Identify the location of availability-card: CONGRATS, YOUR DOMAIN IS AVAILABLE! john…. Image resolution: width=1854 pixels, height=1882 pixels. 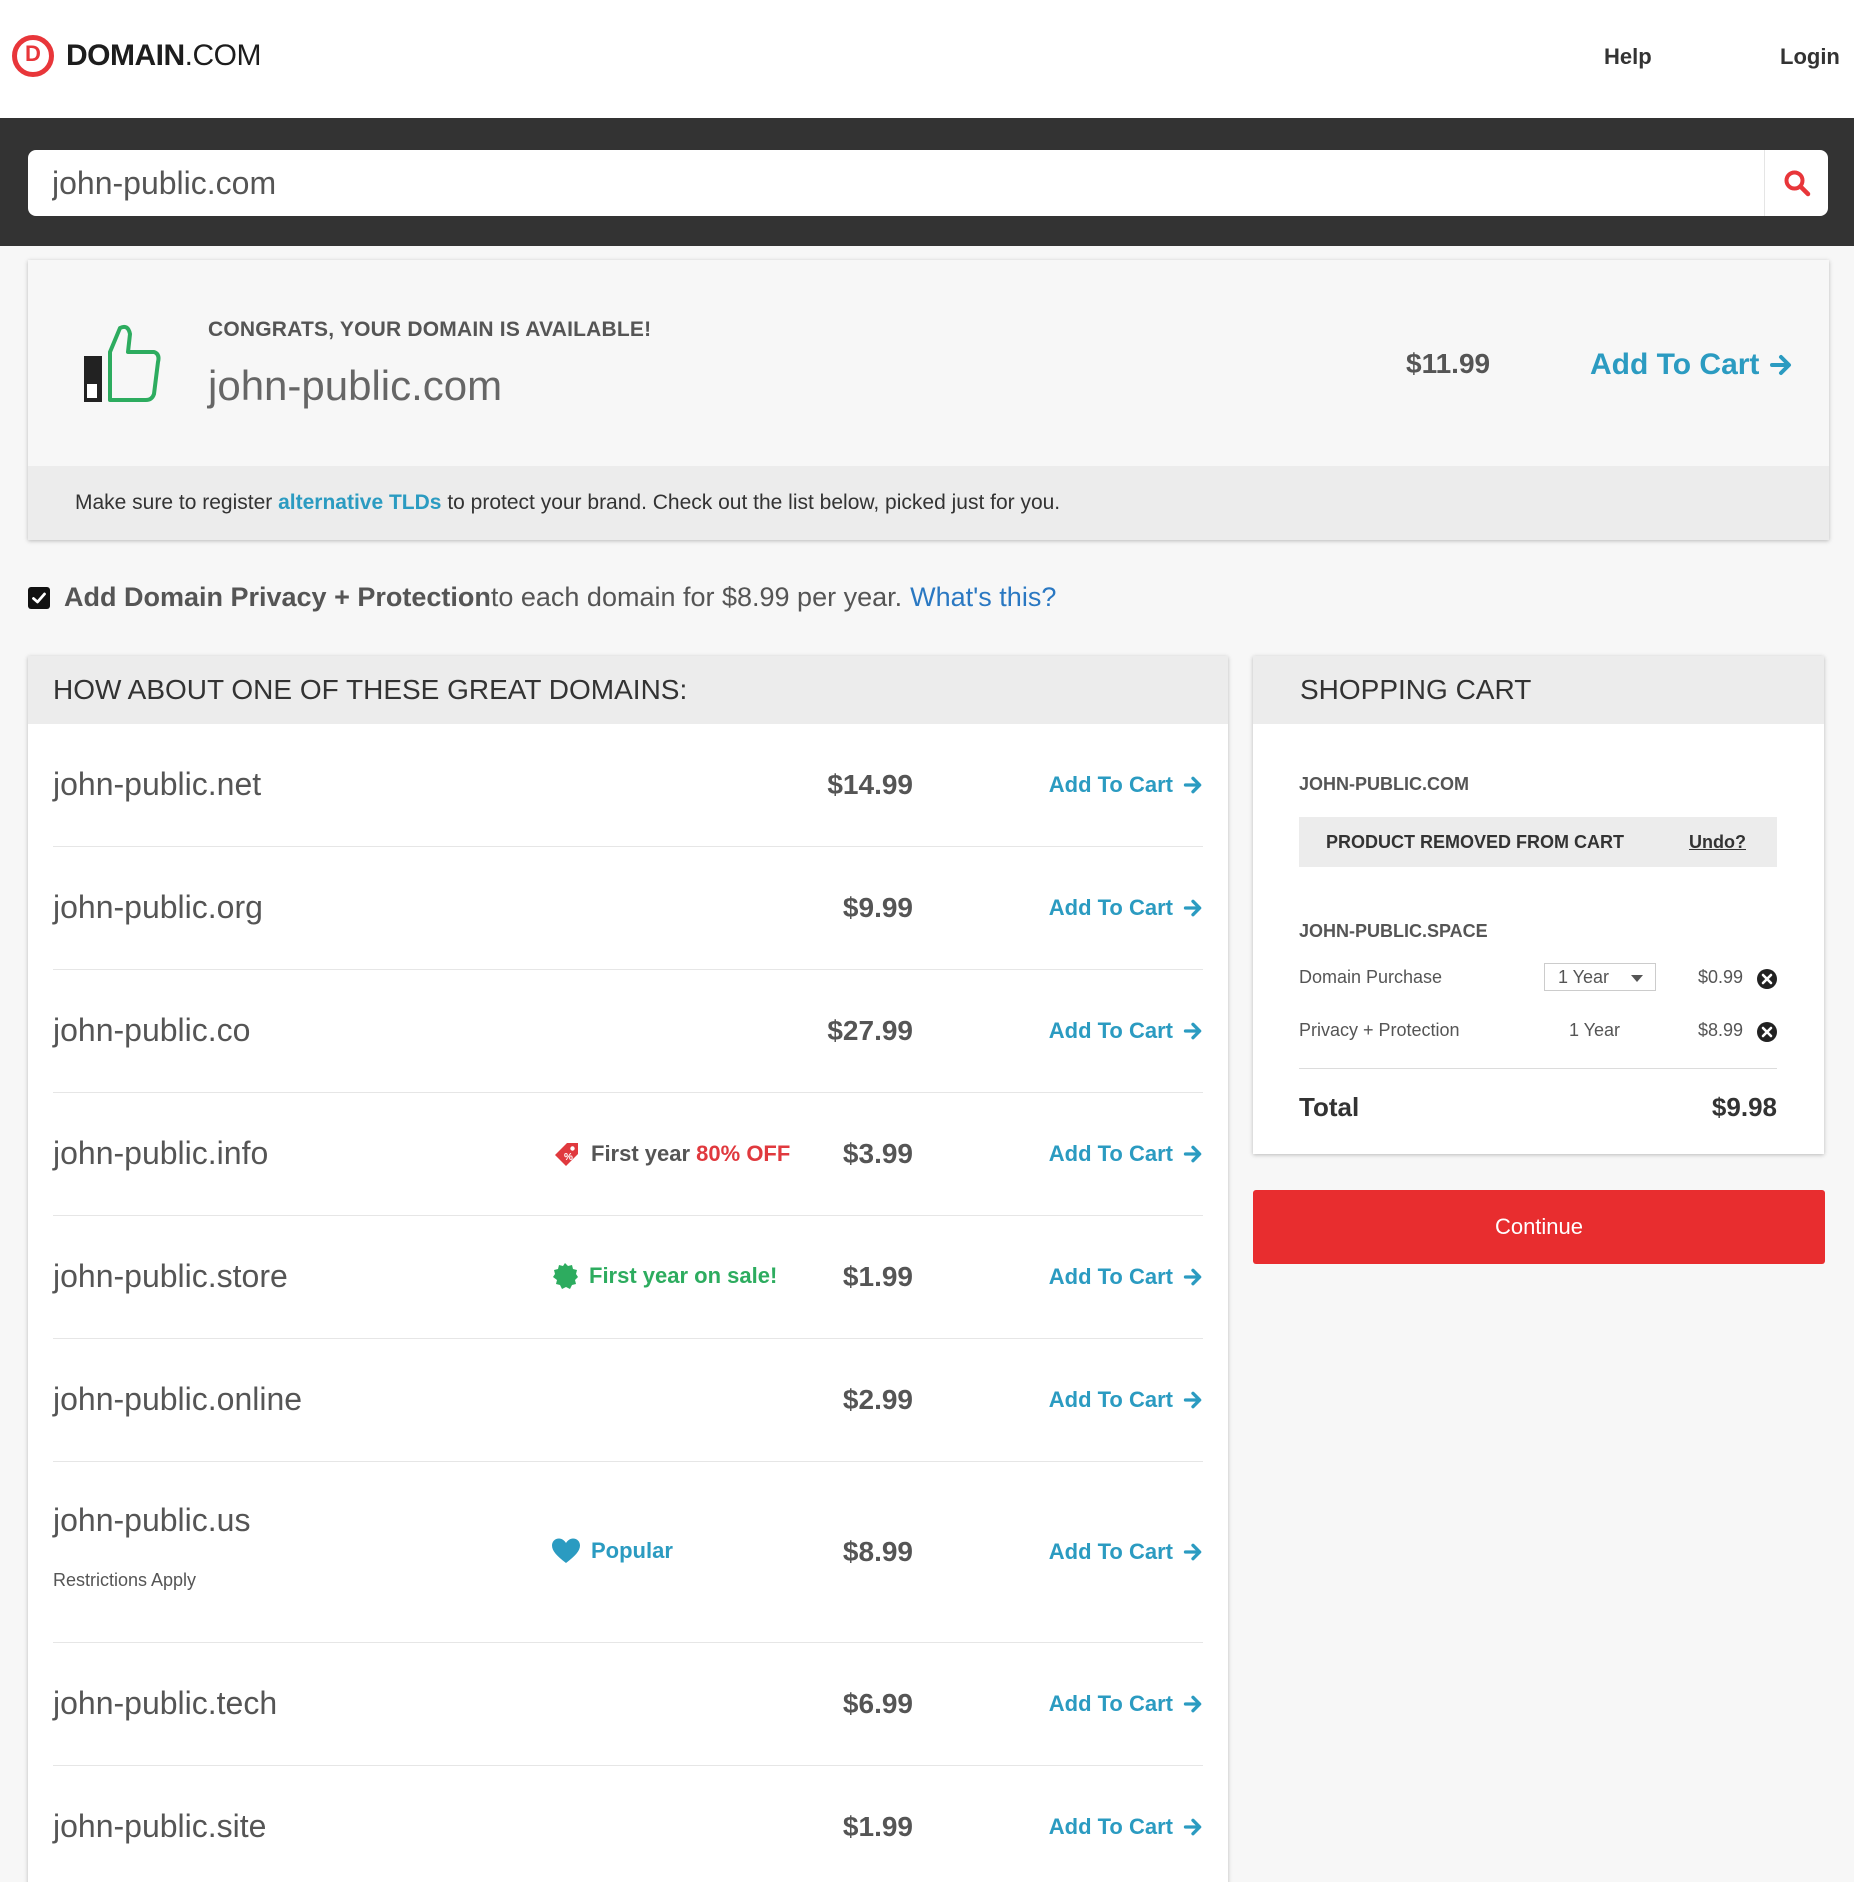
(928, 400).